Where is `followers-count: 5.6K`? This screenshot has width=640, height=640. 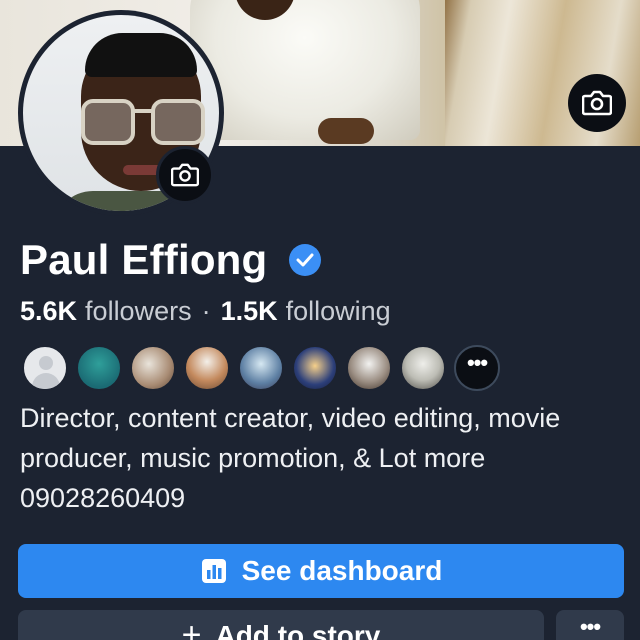
followers-count: 5.6K is located at coordinates (48, 311).